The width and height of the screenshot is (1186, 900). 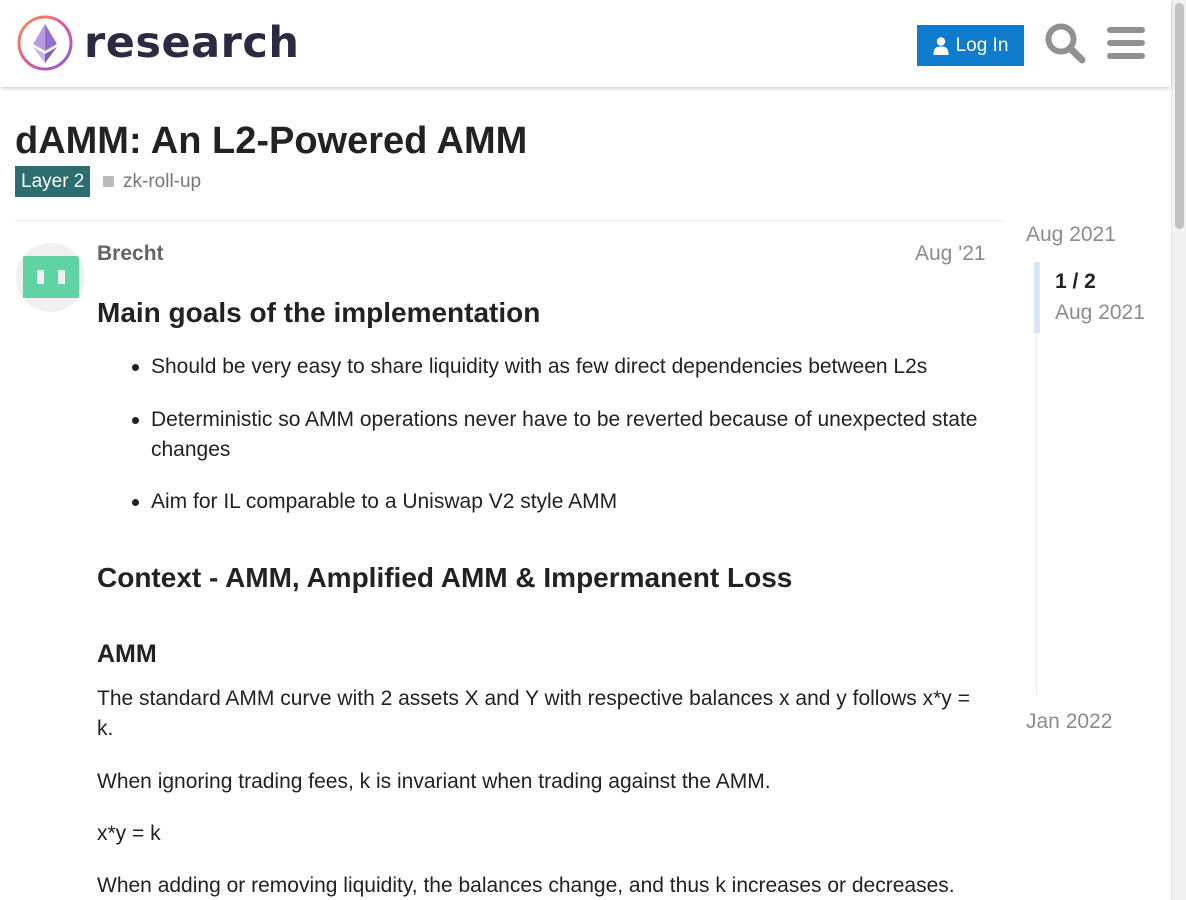 What do you see at coordinates (271, 141) in the screenshot?
I see `topic-title: dAMM: An L2-Powered AMM` at bounding box center [271, 141].